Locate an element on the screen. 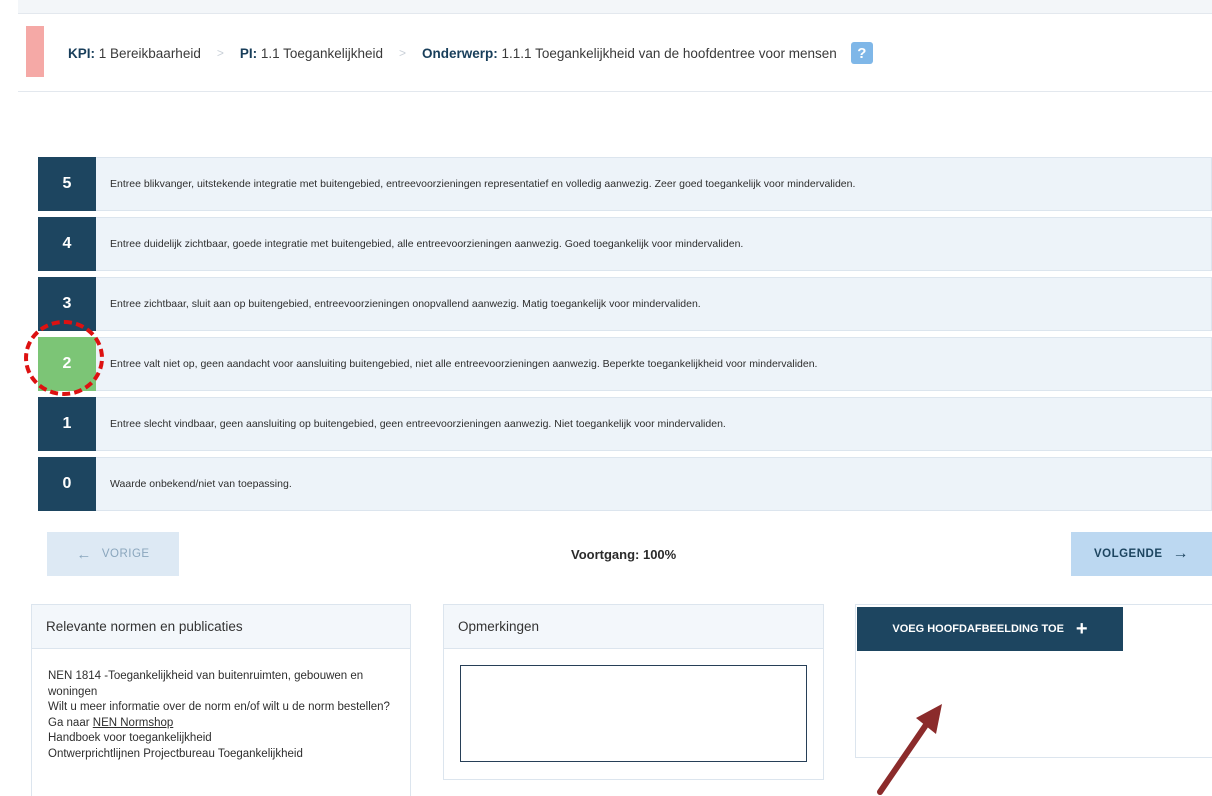 Image resolution: width=1212 pixels, height=796 pixels. level-option-0: 0 Waarde onbekend/niet van toepassing. is located at coordinates (625, 483).